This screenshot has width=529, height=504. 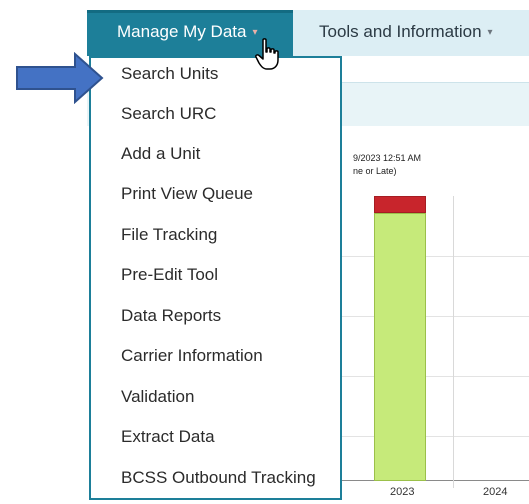 I want to click on chart-timestamp: 9/2023 12:51 AM, so click(x=387, y=158).